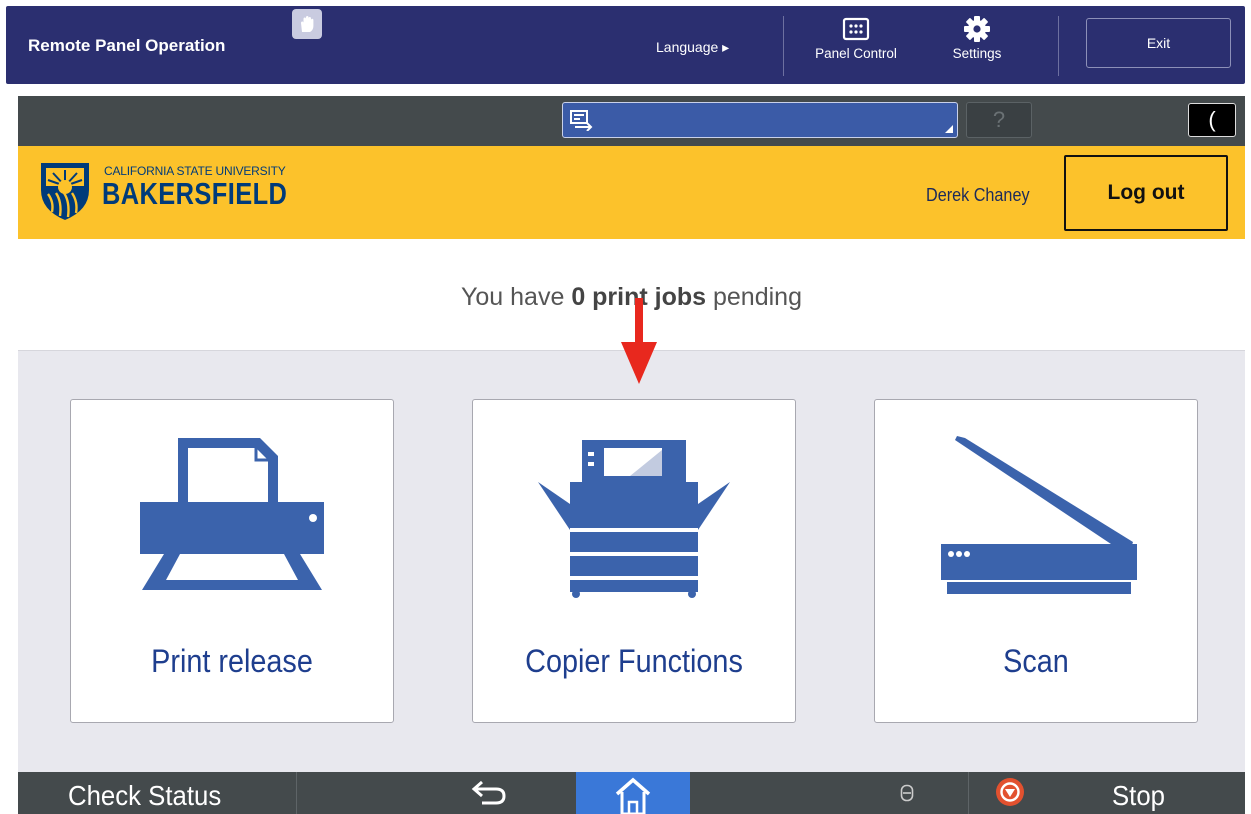  What do you see at coordinates (144, 796) in the screenshot?
I see `check-status-button: Check Status` at bounding box center [144, 796].